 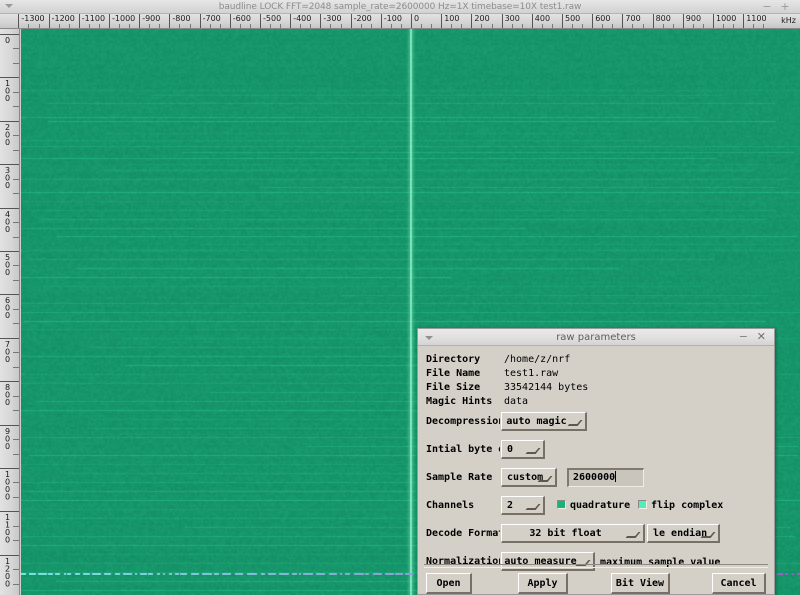 What do you see at coordinates (594, 477) in the screenshot?
I see `sample-rate-value: 2600000` at bounding box center [594, 477].